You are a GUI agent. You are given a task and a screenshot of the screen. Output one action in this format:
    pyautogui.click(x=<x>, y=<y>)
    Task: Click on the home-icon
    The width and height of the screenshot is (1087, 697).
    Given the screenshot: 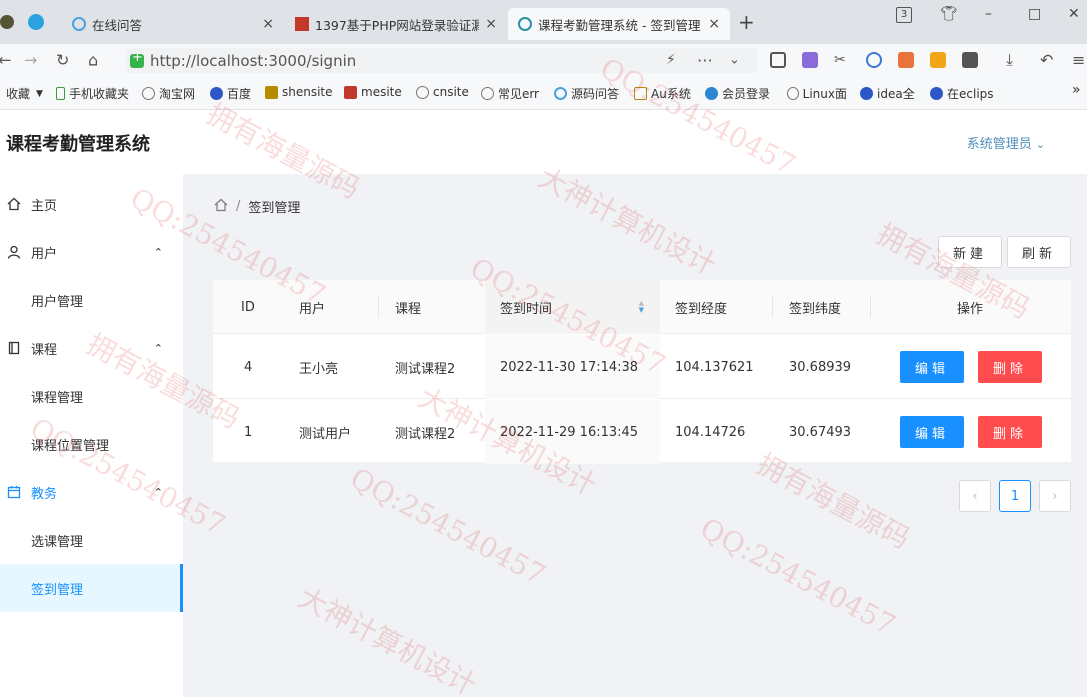 What is the action you would take?
    pyautogui.click(x=221, y=207)
    